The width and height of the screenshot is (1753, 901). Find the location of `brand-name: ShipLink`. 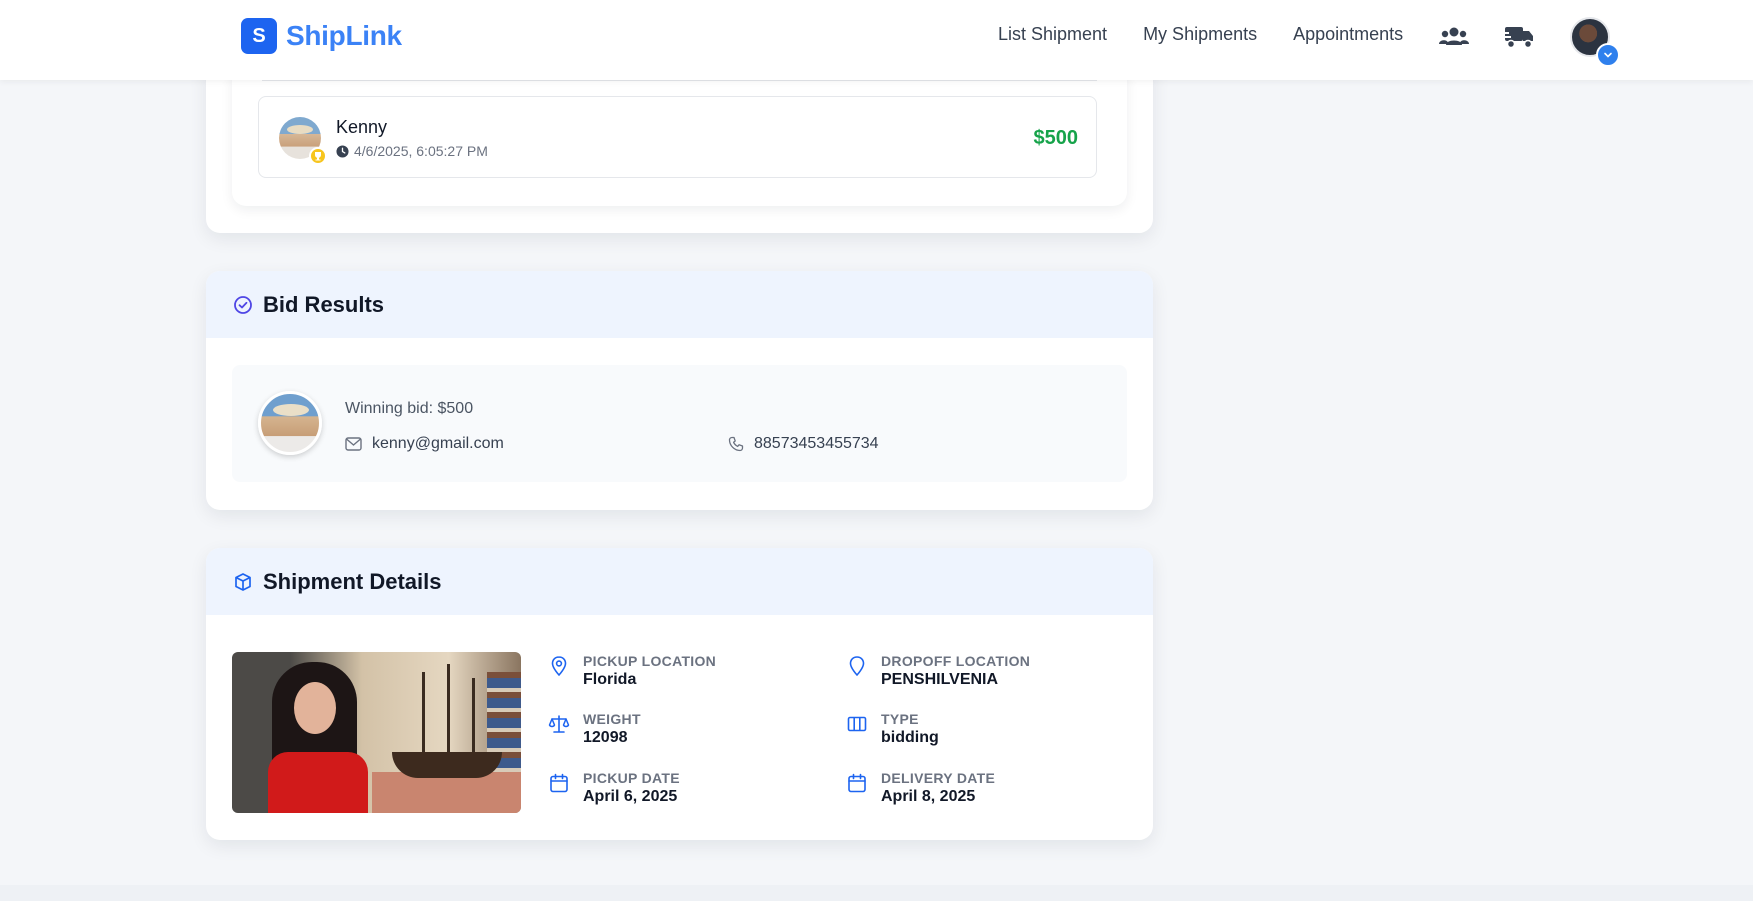

brand-name: ShipLink is located at coordinates (344, 35).